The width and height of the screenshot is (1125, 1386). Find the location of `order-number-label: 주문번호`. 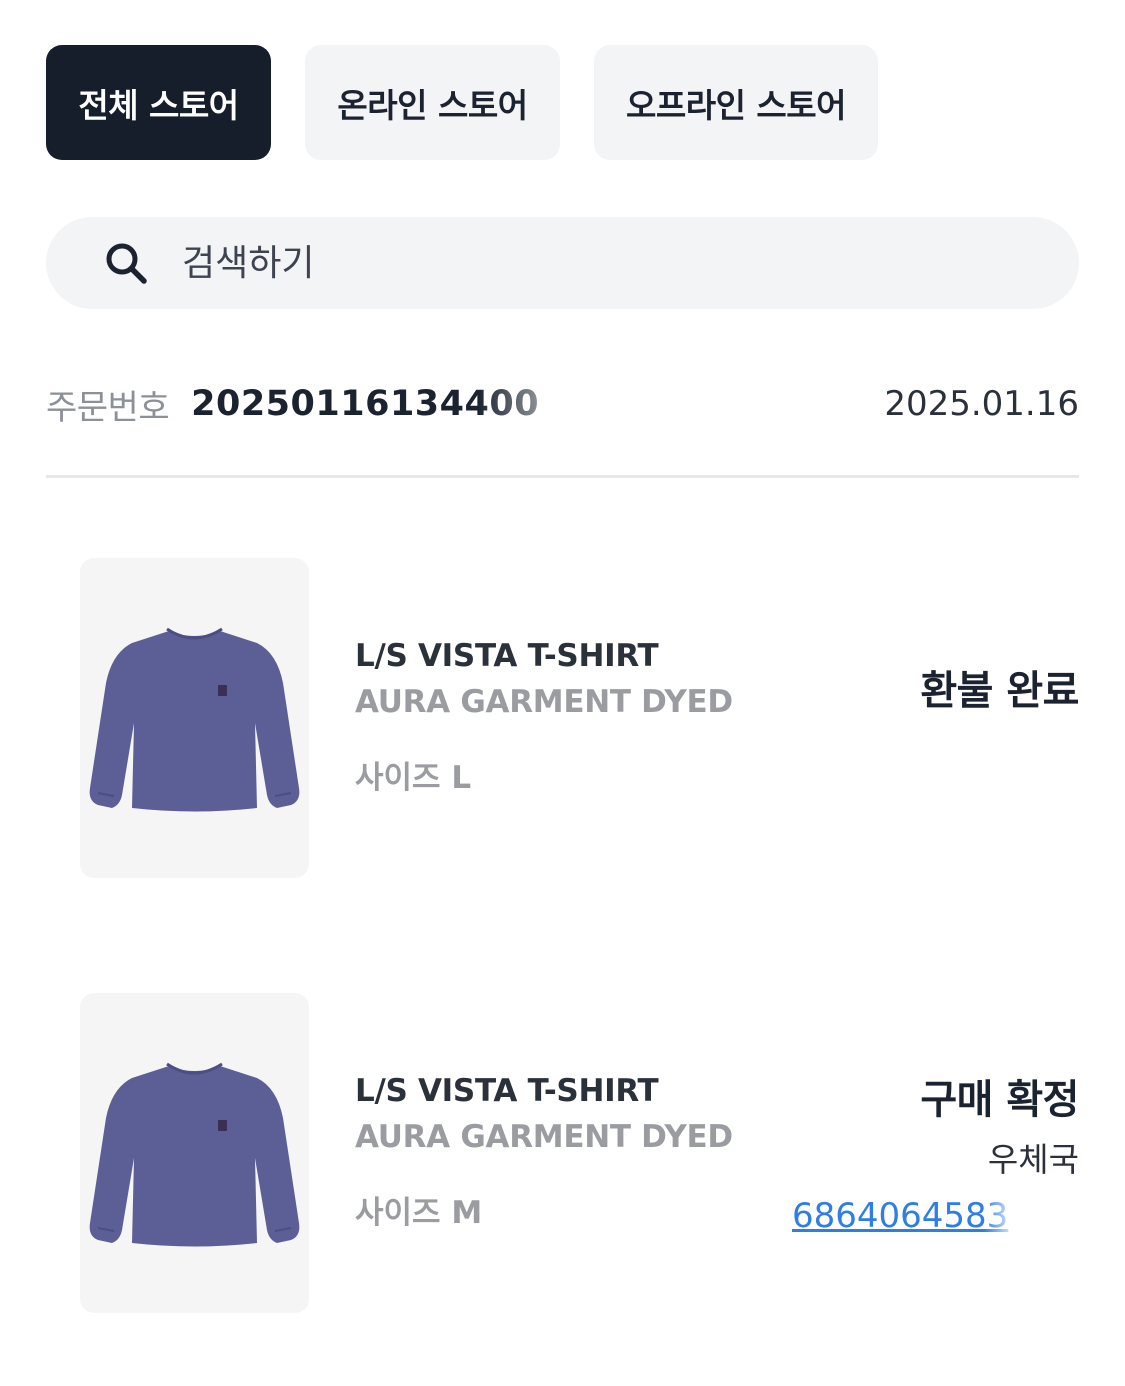

order-number-label: 주문번호 is located at coordinates (108, 407).